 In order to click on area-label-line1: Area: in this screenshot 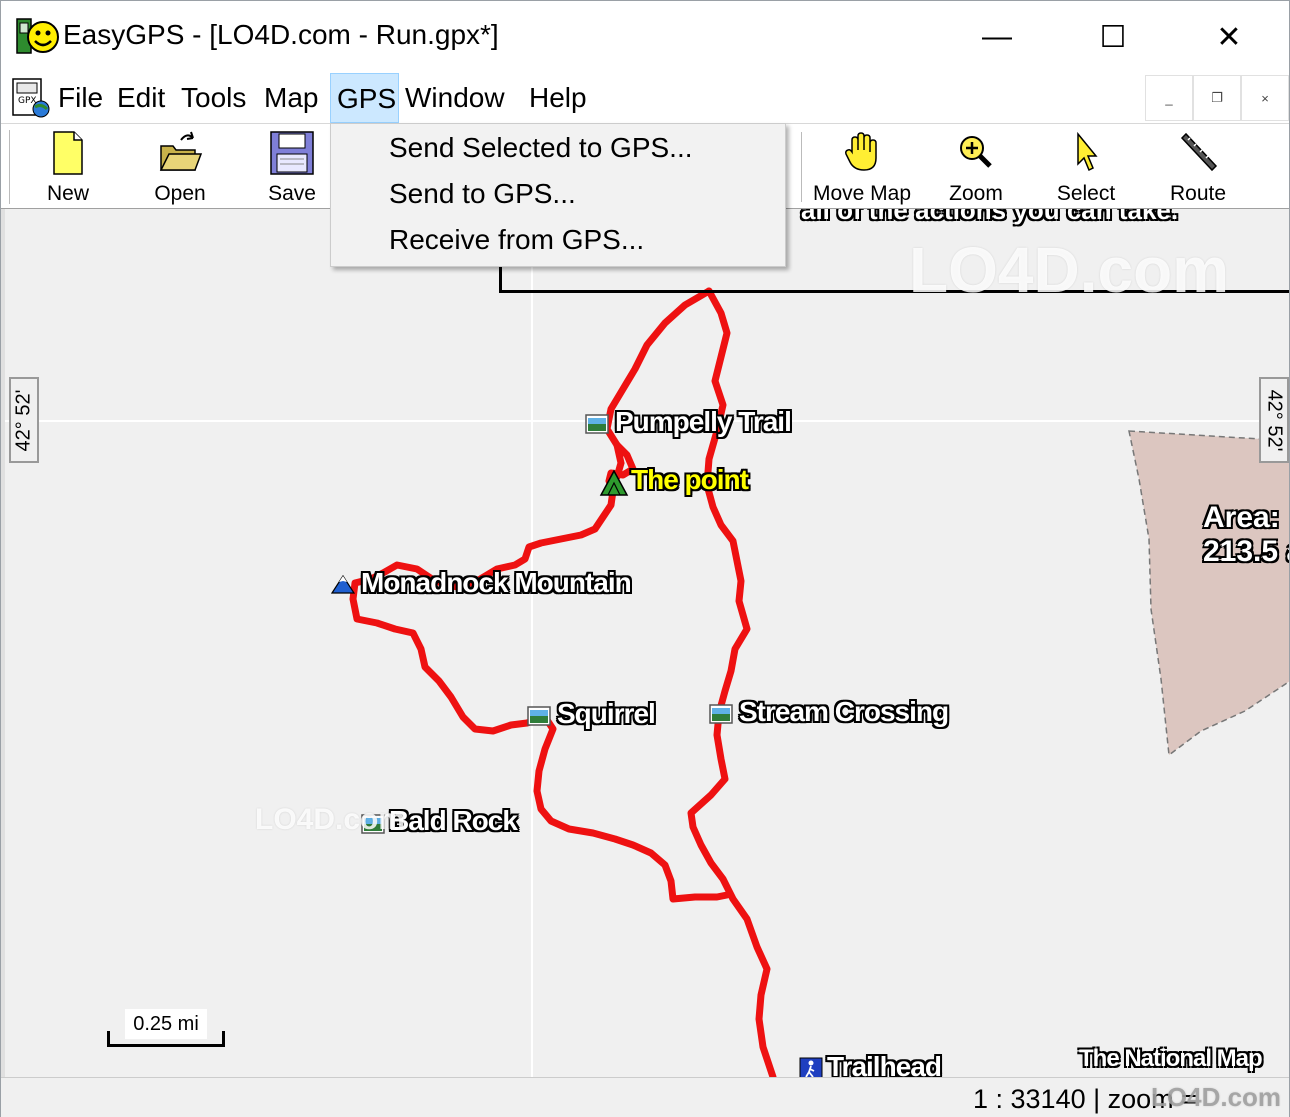, I will do `click(1241, 517)`.